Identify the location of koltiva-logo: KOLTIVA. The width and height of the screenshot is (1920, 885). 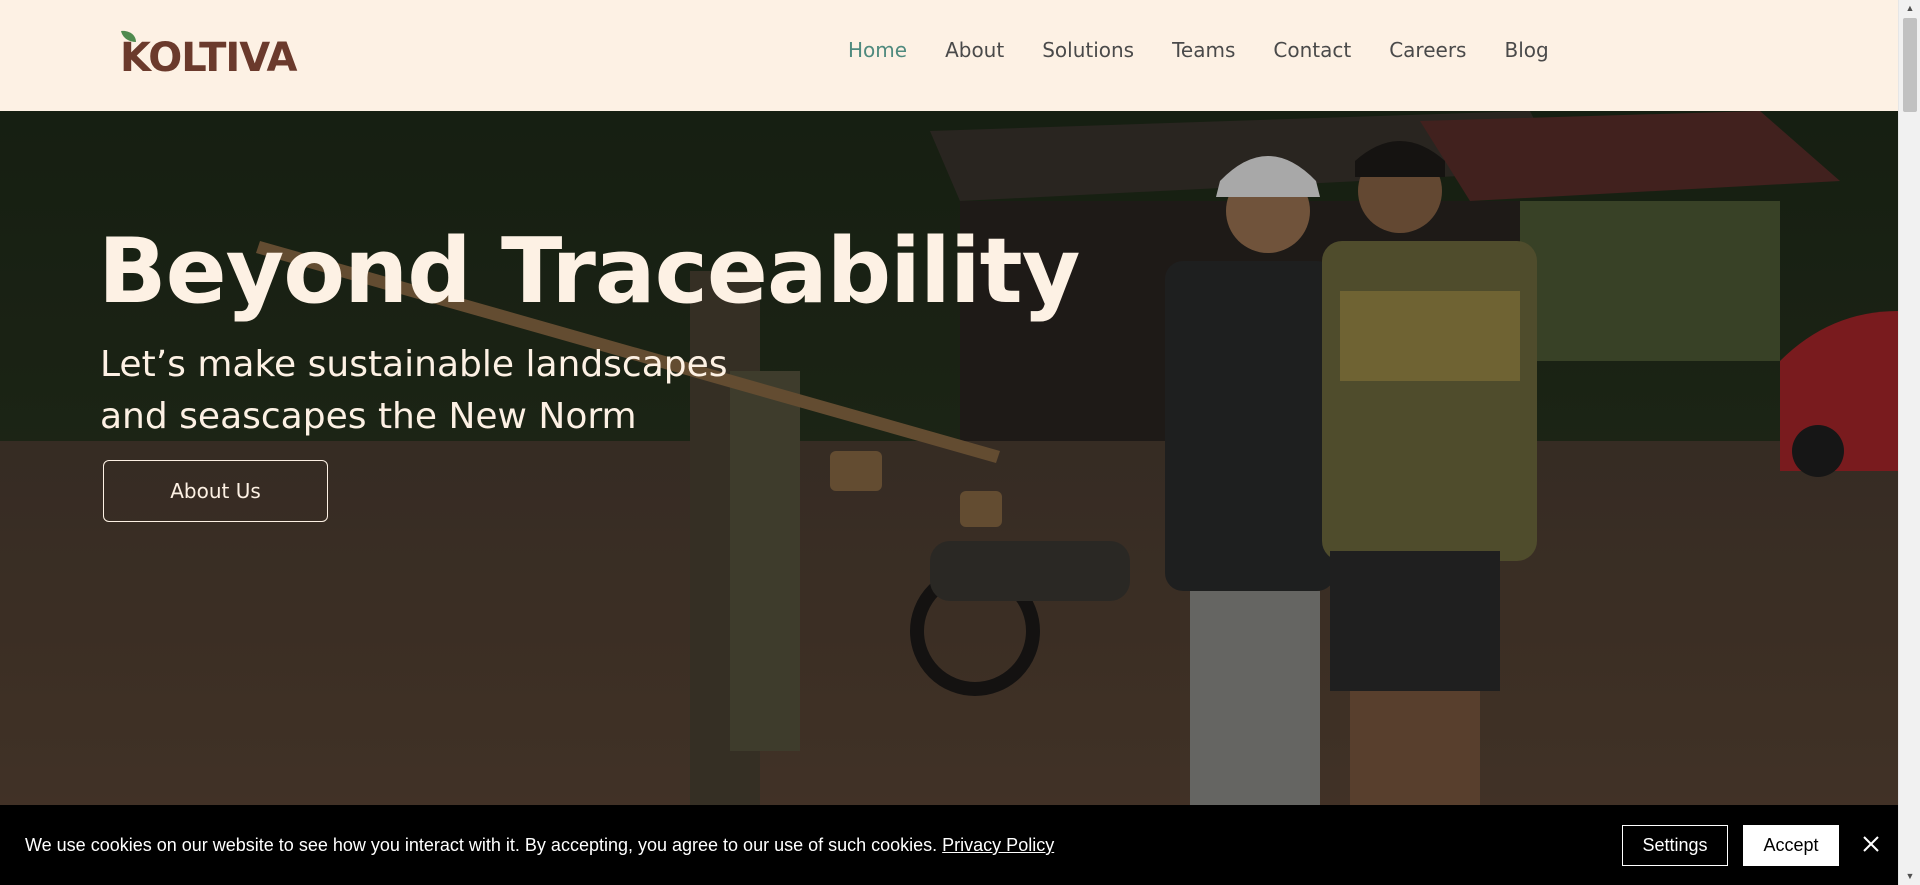
(207, 55).